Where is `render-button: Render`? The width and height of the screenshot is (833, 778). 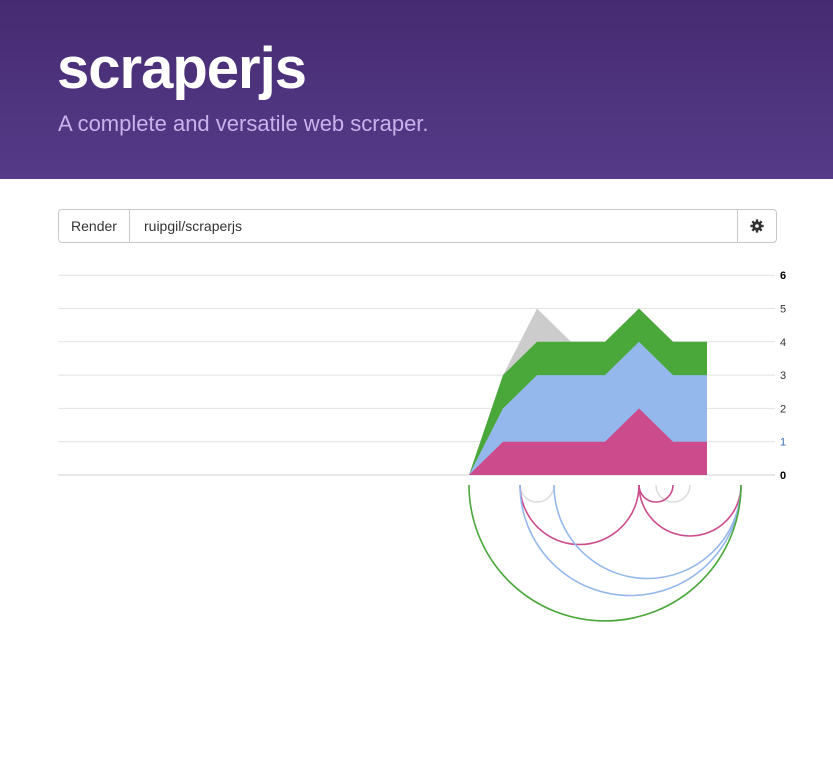
render-button: Render is located at coordinates (94, 226).